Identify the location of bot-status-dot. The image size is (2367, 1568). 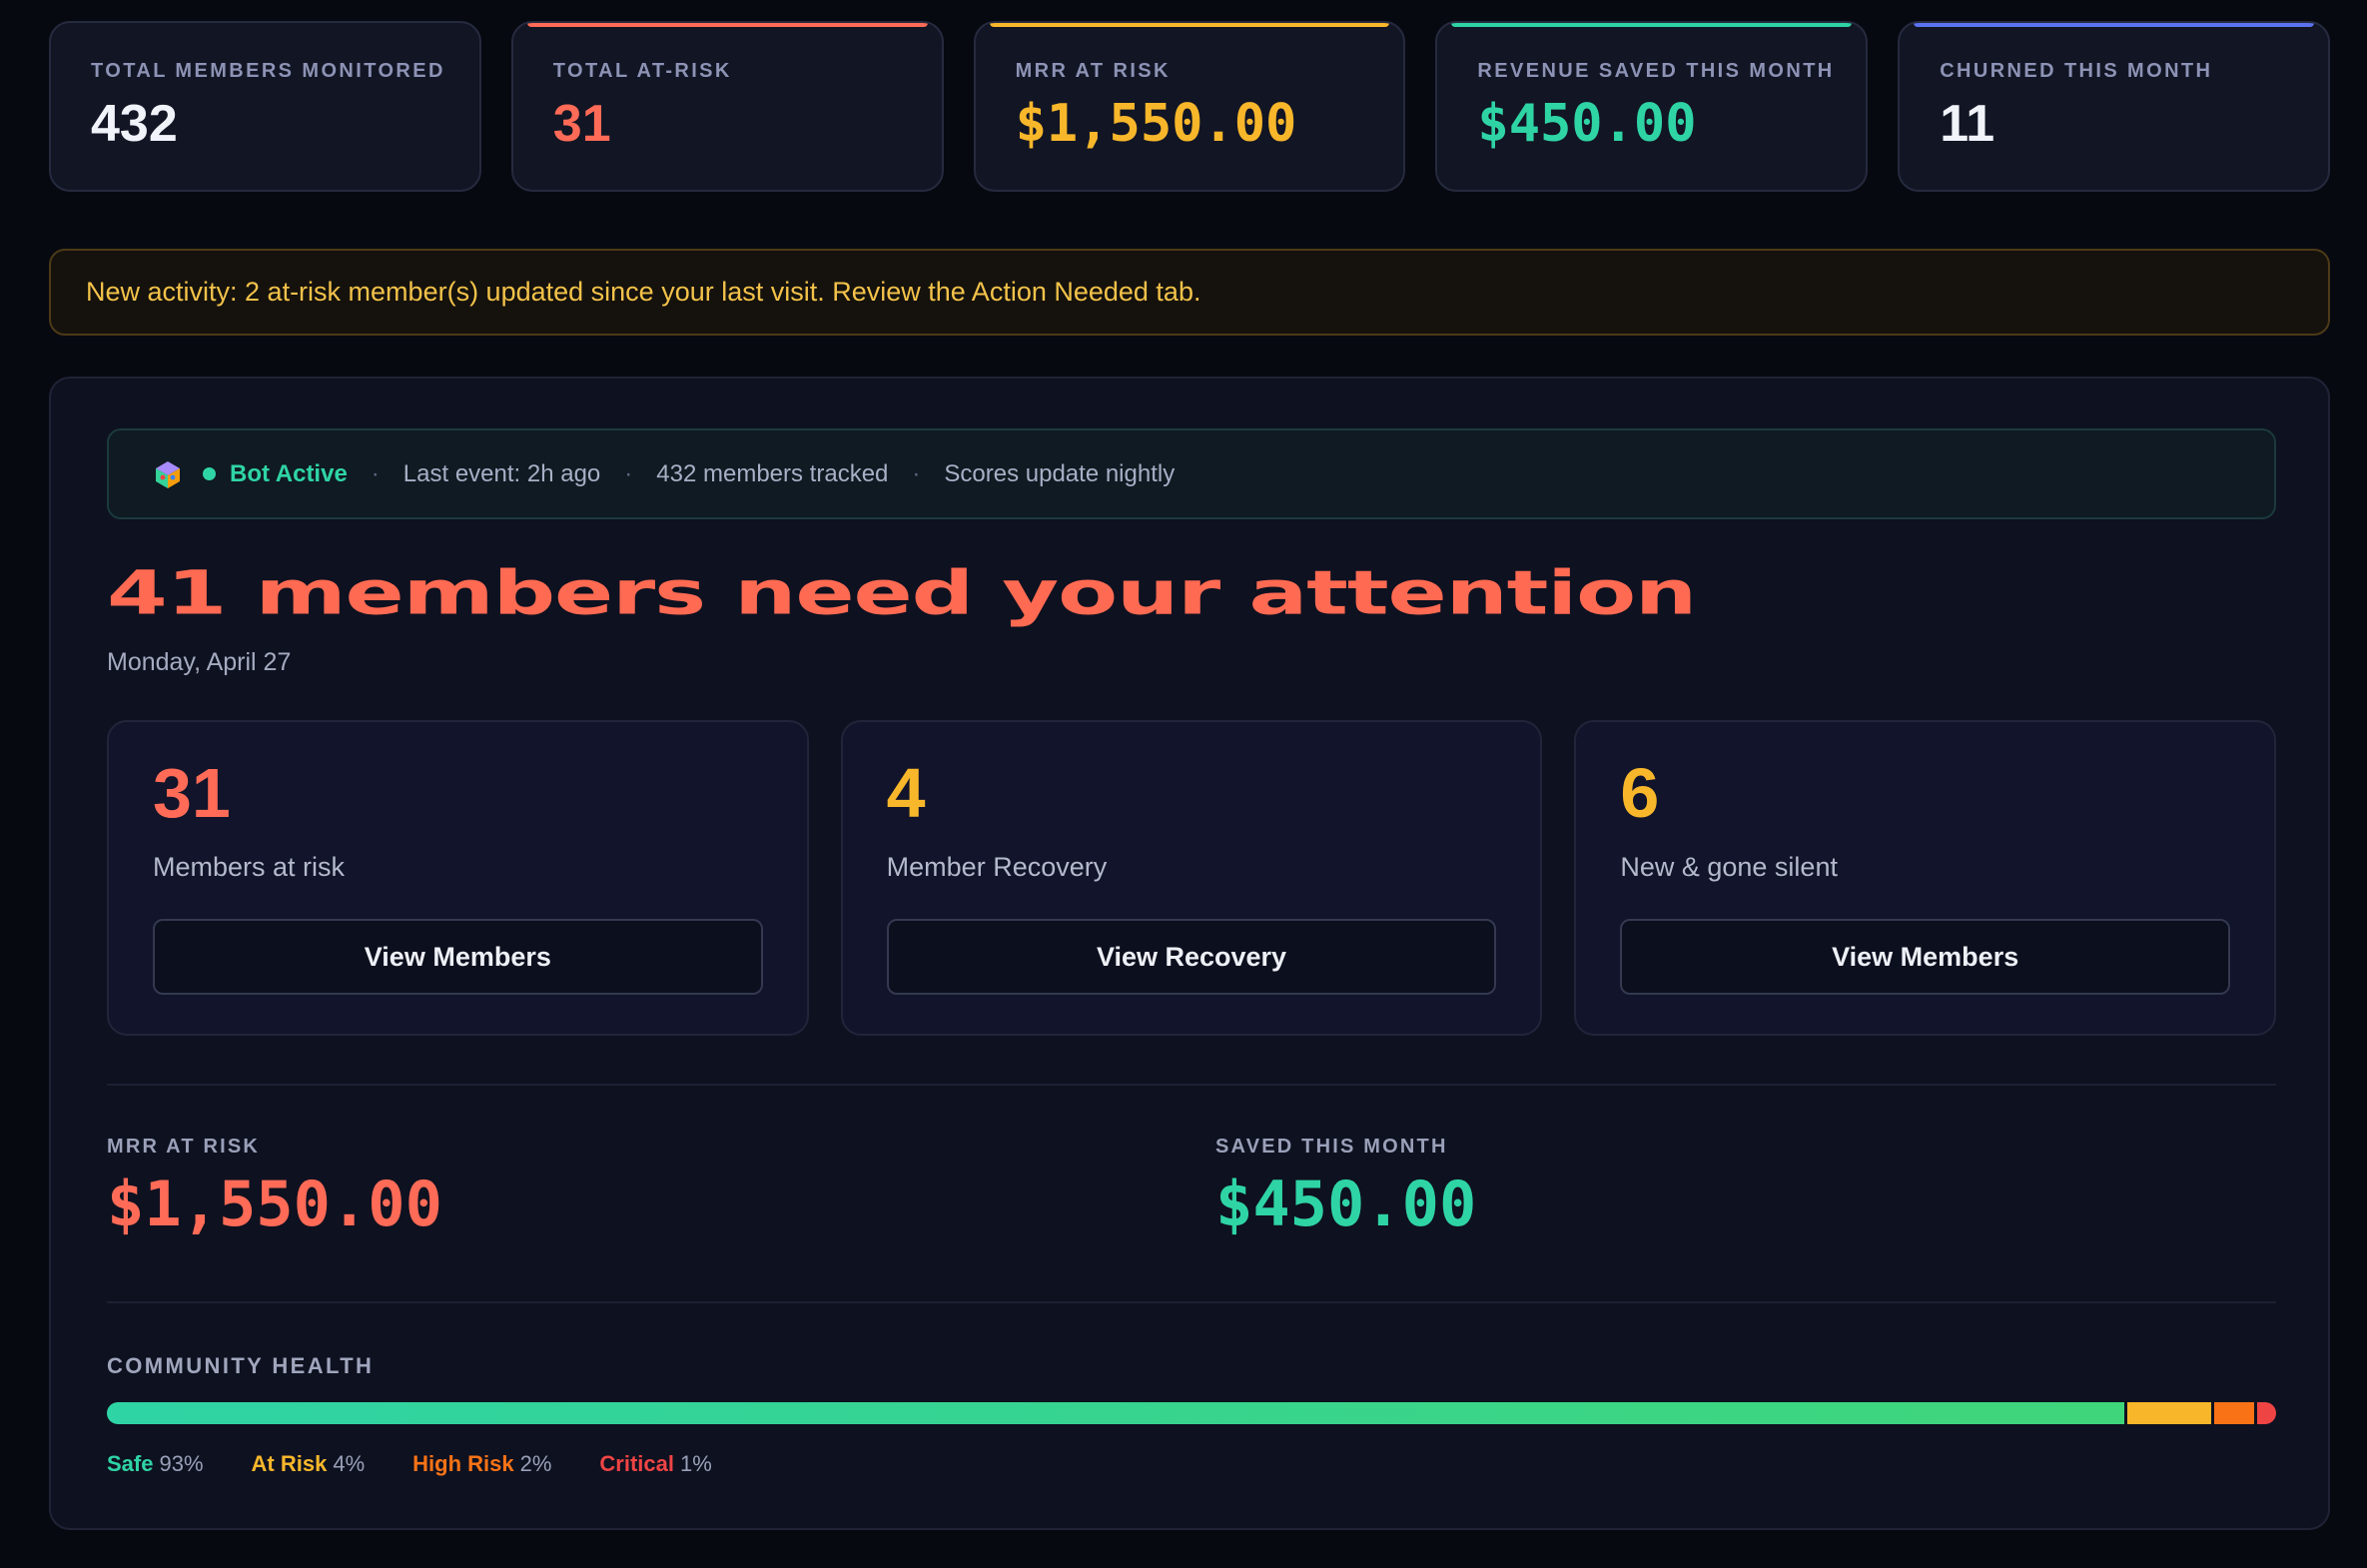
(210, 473).